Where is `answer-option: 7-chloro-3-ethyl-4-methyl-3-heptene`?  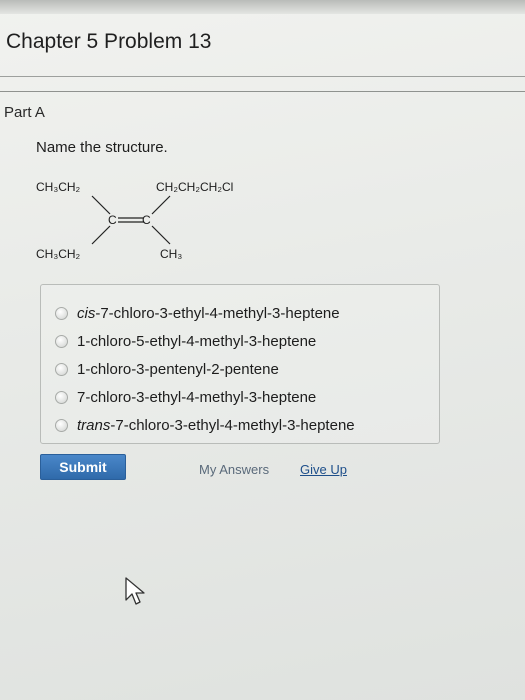
answer-option: 7-chloro-3-ethyl-4-methyl-3-heptene is located at coordinates (185, 397).